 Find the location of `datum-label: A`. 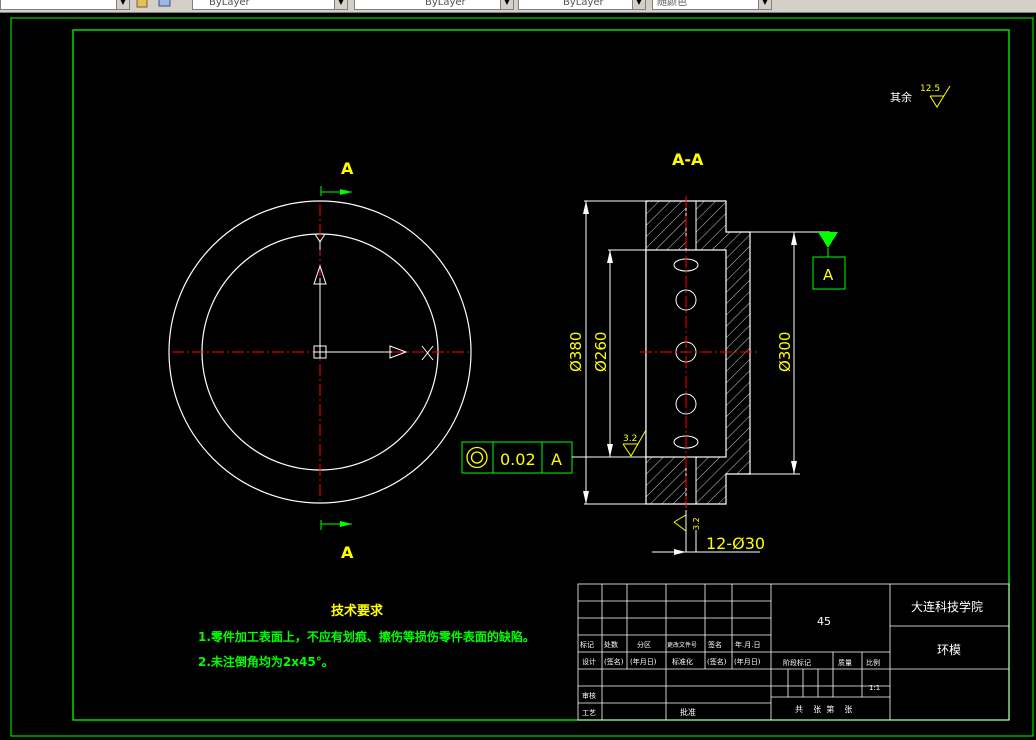

datum-label: A is located at coordinates (828, 275).